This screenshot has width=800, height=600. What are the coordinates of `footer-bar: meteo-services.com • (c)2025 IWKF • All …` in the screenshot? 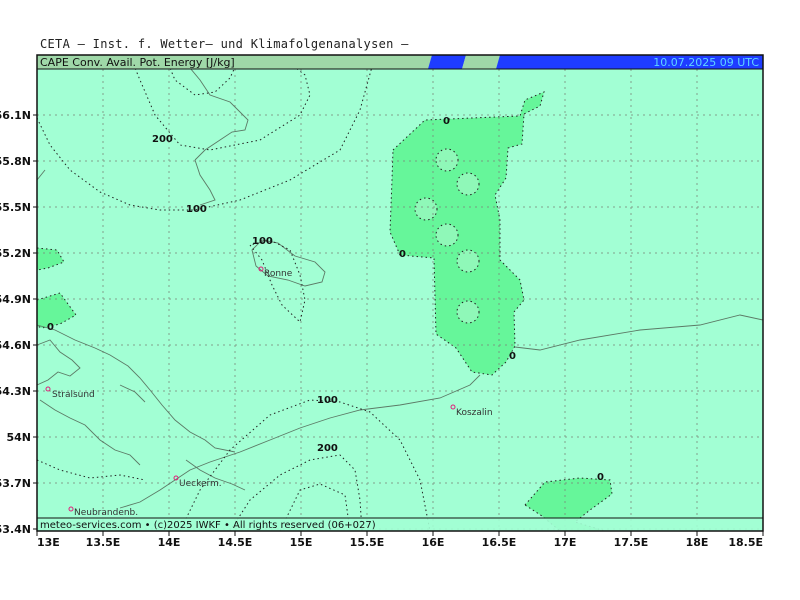 It's located at (400, 524).